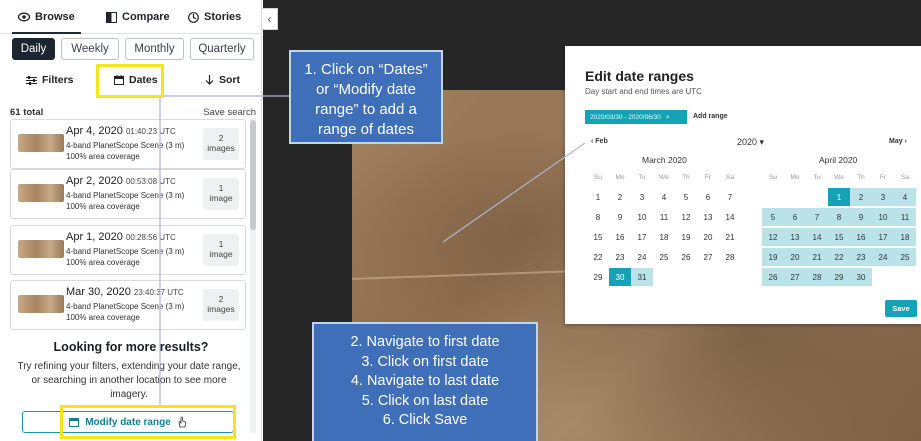 The width and height of the screenshot is (921, 441). I want to click on callout-line: 5. Click on last date, so click(425, 400).